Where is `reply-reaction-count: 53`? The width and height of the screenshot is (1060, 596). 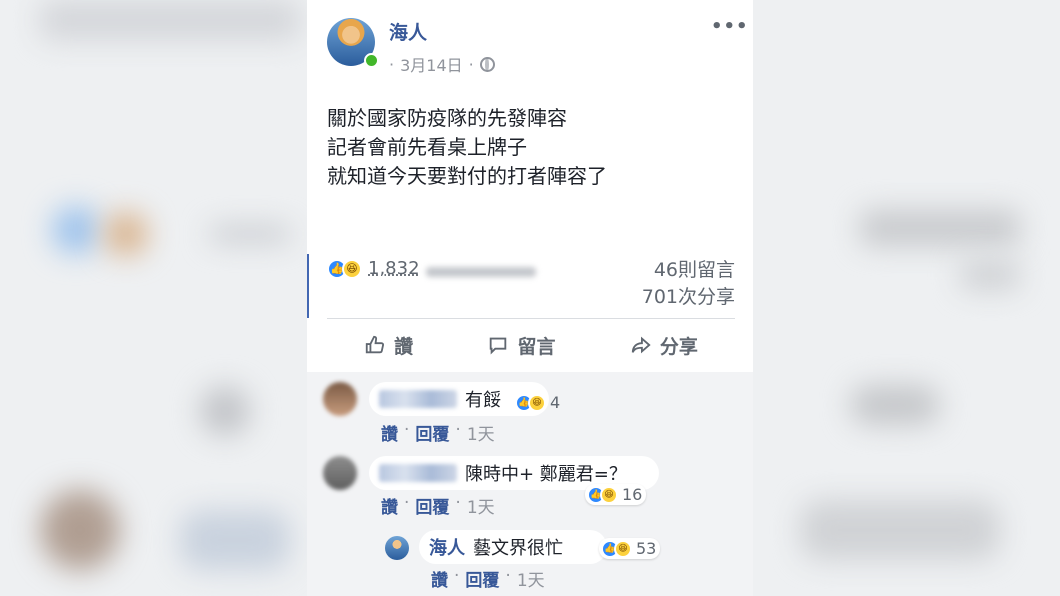
reply-reaction-count: 53 is located at coordinates (646, 548).